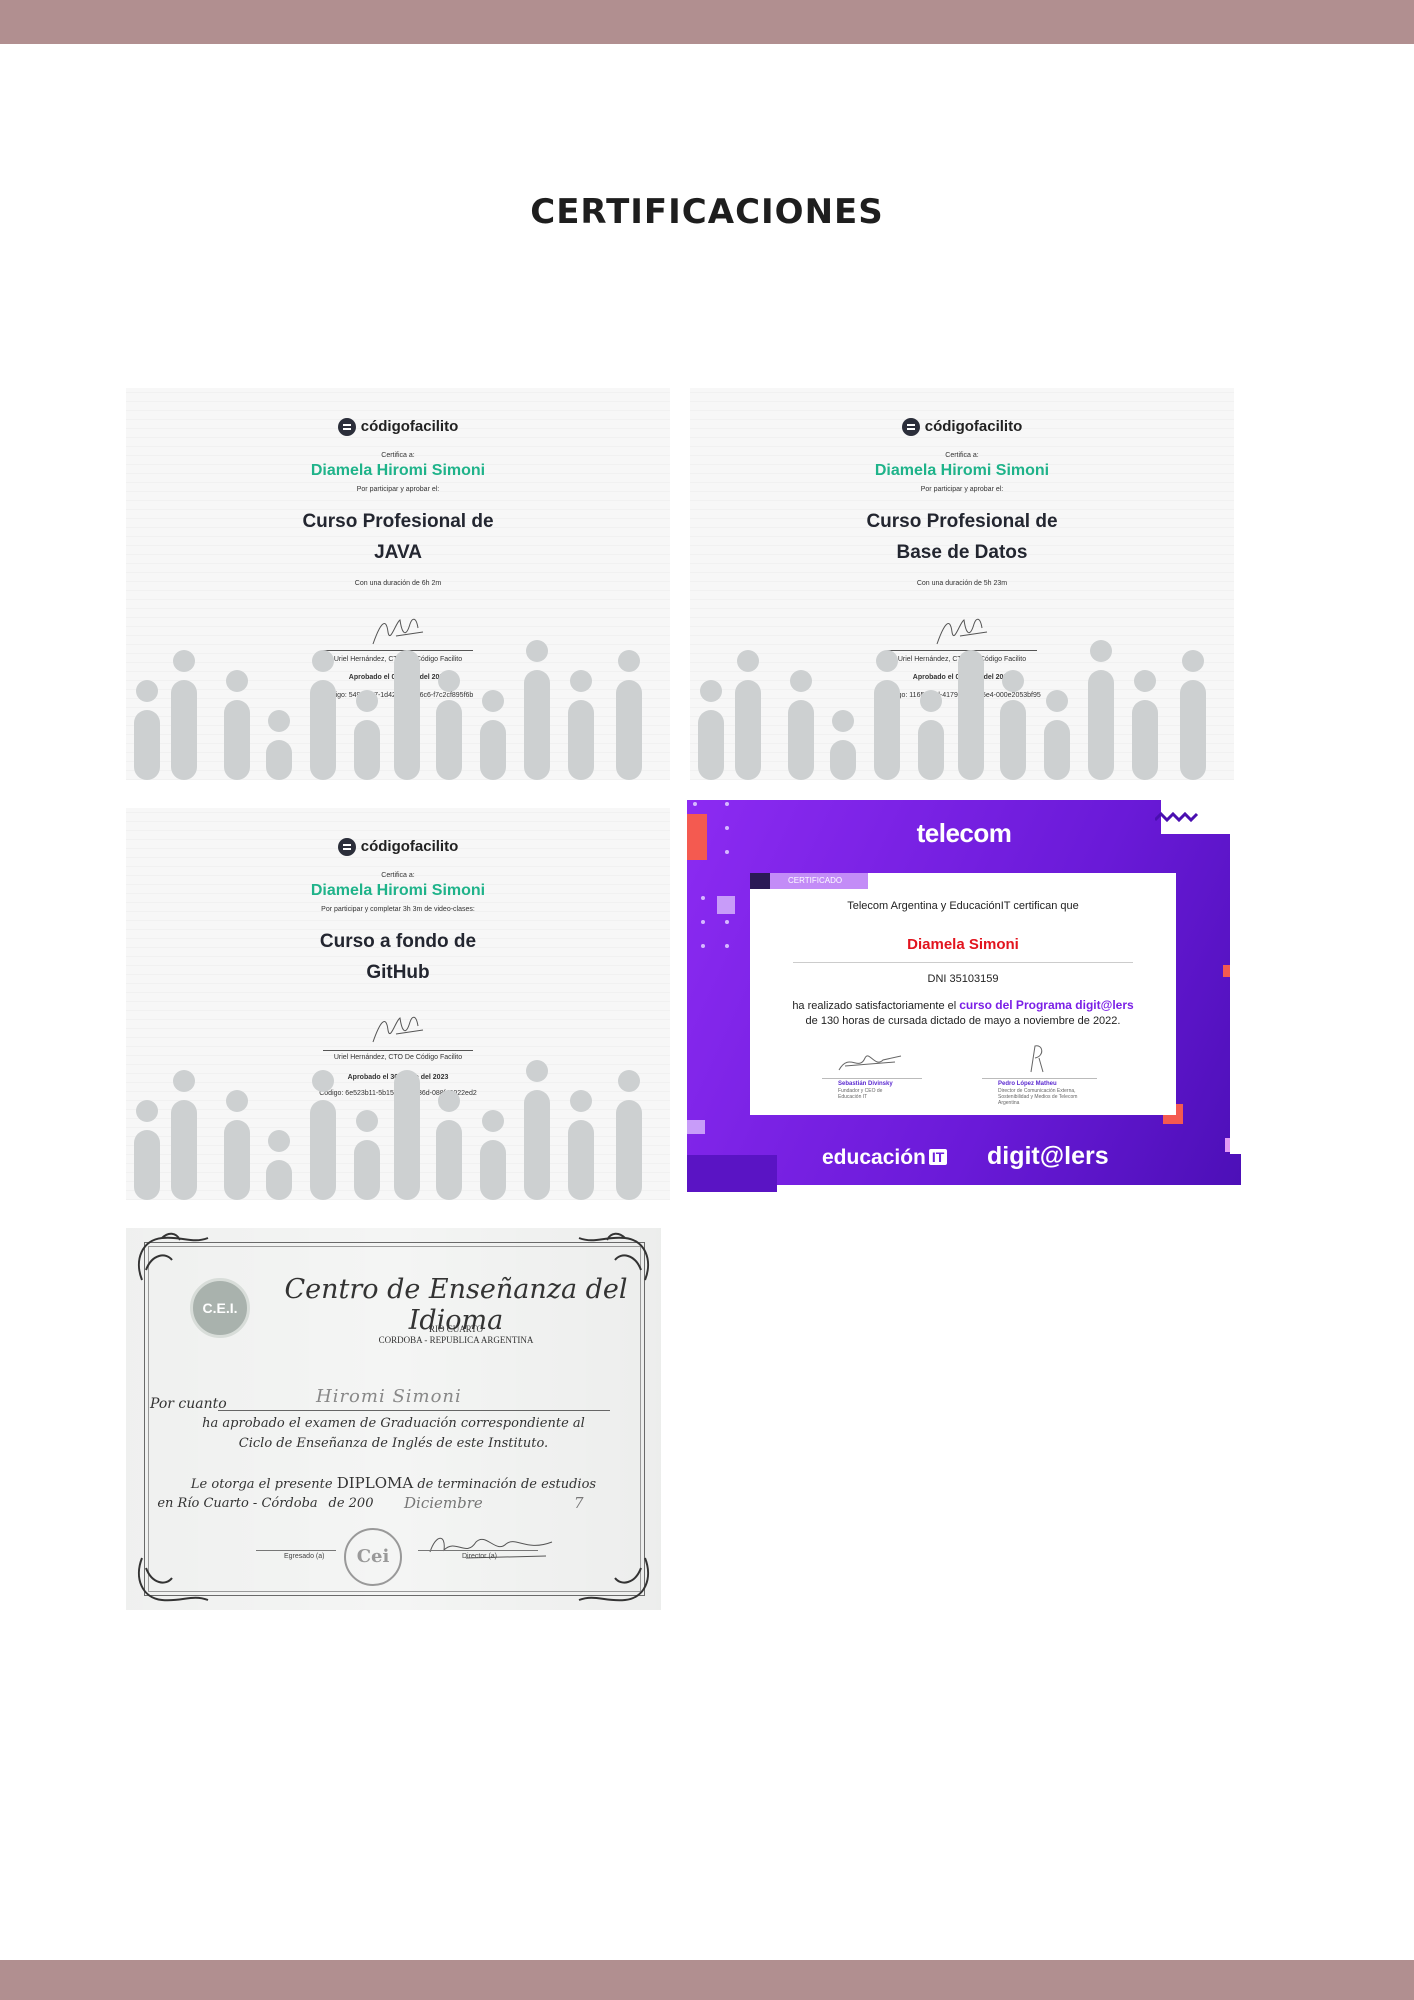 Image resolution: width=1414 pixels, height=2000 pixels. Describe the element at coordinates (304, 1556) in the screenshot. I see `graduate-label: Egresado (a)` at that location.